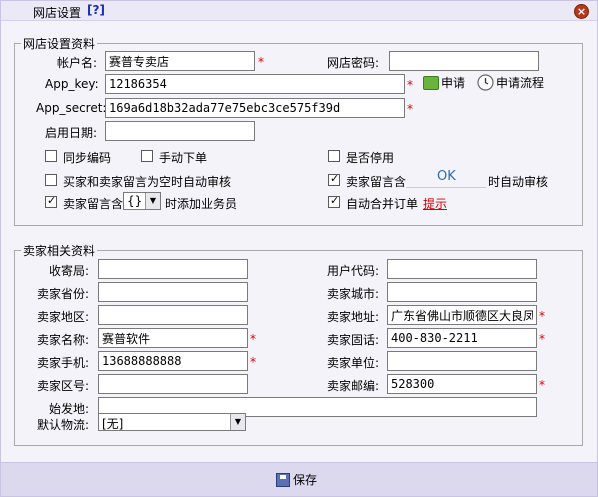  What do you see at coordinates (370, 158) in the screenshot?
I see `disabled-label: 是否停用` at bounding box center [370, 158].